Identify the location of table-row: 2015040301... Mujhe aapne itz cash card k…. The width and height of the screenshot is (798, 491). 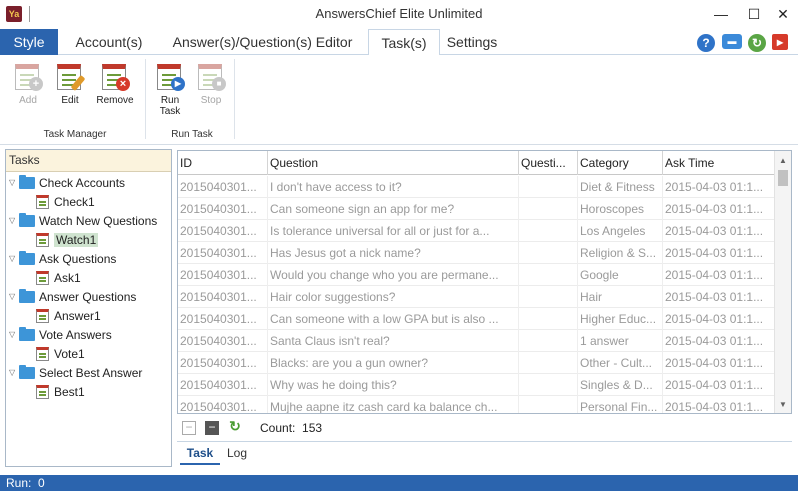
(476, 404).